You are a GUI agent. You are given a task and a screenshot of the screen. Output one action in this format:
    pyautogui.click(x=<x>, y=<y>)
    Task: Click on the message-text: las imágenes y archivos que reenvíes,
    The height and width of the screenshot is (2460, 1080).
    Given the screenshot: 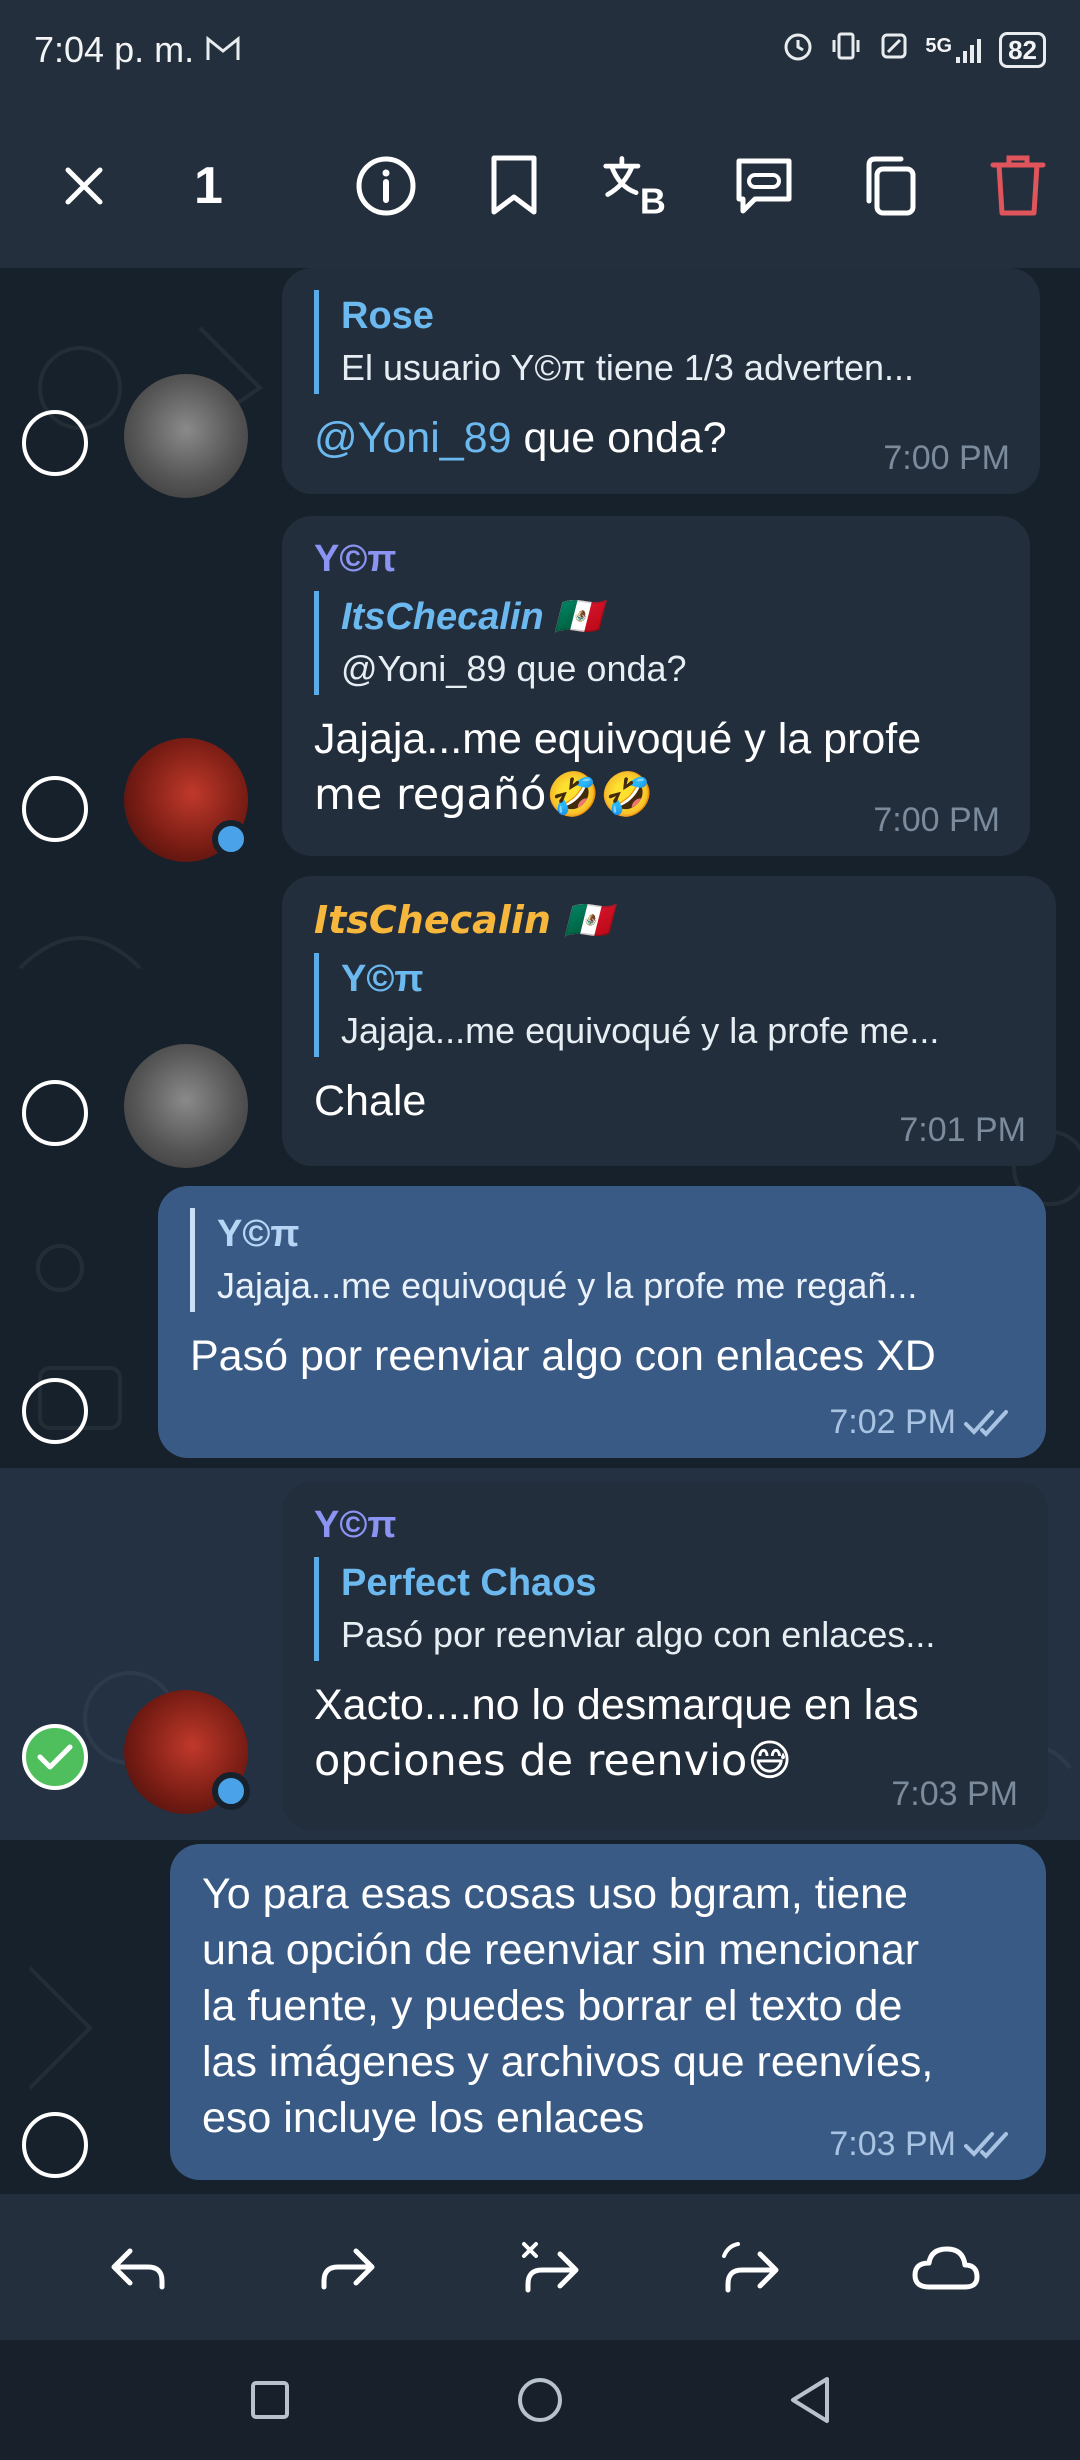 What is the action you would take?
    pyautogui.click(x=568, y=2062)
    